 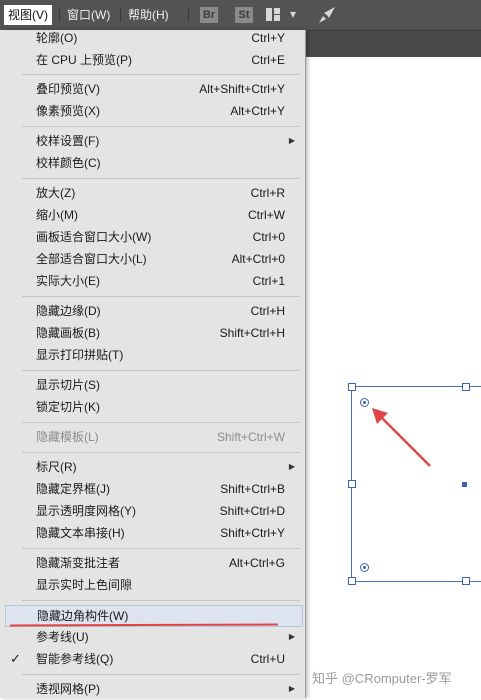 I want to click on rocket-icon, so click(x=327, y=16).